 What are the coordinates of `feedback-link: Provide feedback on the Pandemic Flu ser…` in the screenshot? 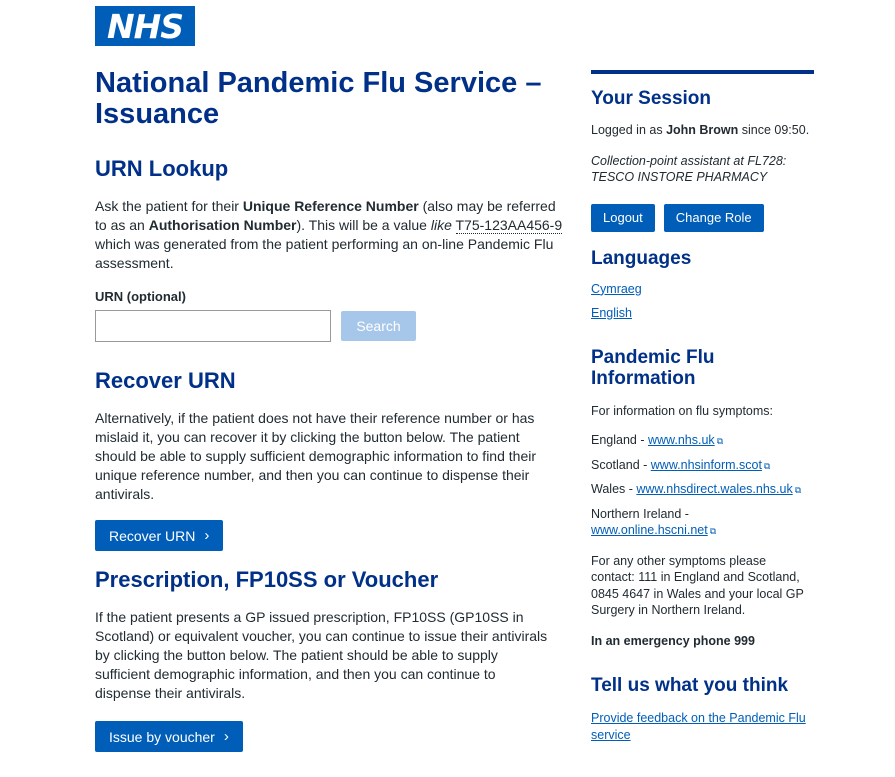 It's located at (698, 726).